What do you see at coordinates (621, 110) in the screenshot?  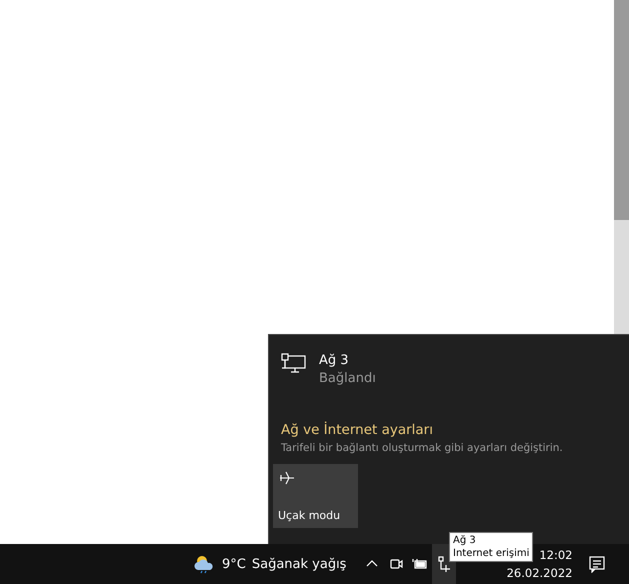 I see `scrollbar-thumb` at bounding box center [621, 110].